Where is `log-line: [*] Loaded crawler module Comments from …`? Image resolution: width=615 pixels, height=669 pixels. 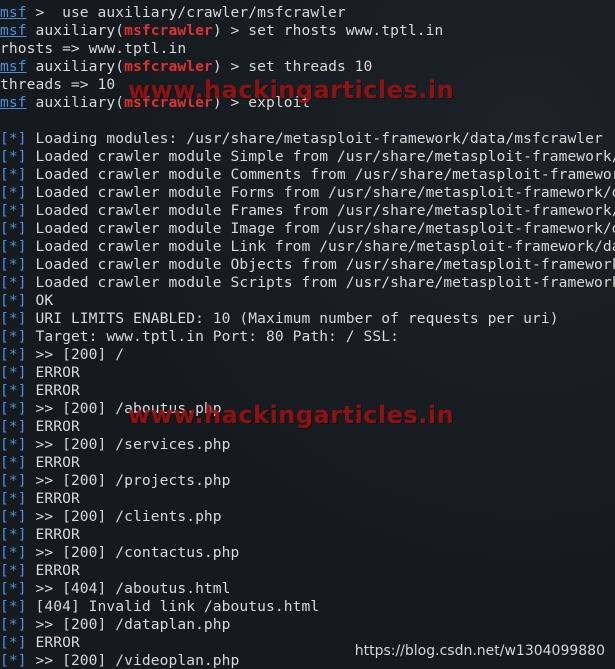
log-line: [*] Loaded crawler module Comments from … is located at coordinates (307, 175).